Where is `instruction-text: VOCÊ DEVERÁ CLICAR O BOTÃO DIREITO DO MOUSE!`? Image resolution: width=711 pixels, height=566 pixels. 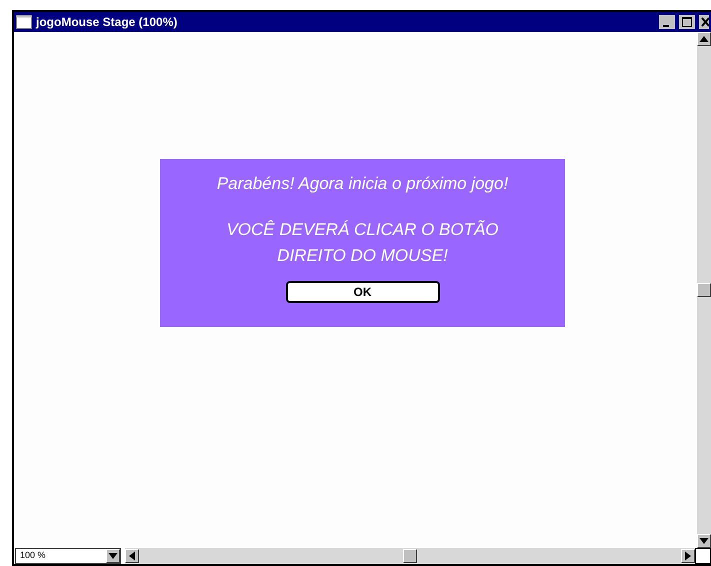 instruction-text: VOCÊ DEVERÁ CLICAR O BOTÃO DIREITO DO MOUSE! is located at coordinates (362, 242).